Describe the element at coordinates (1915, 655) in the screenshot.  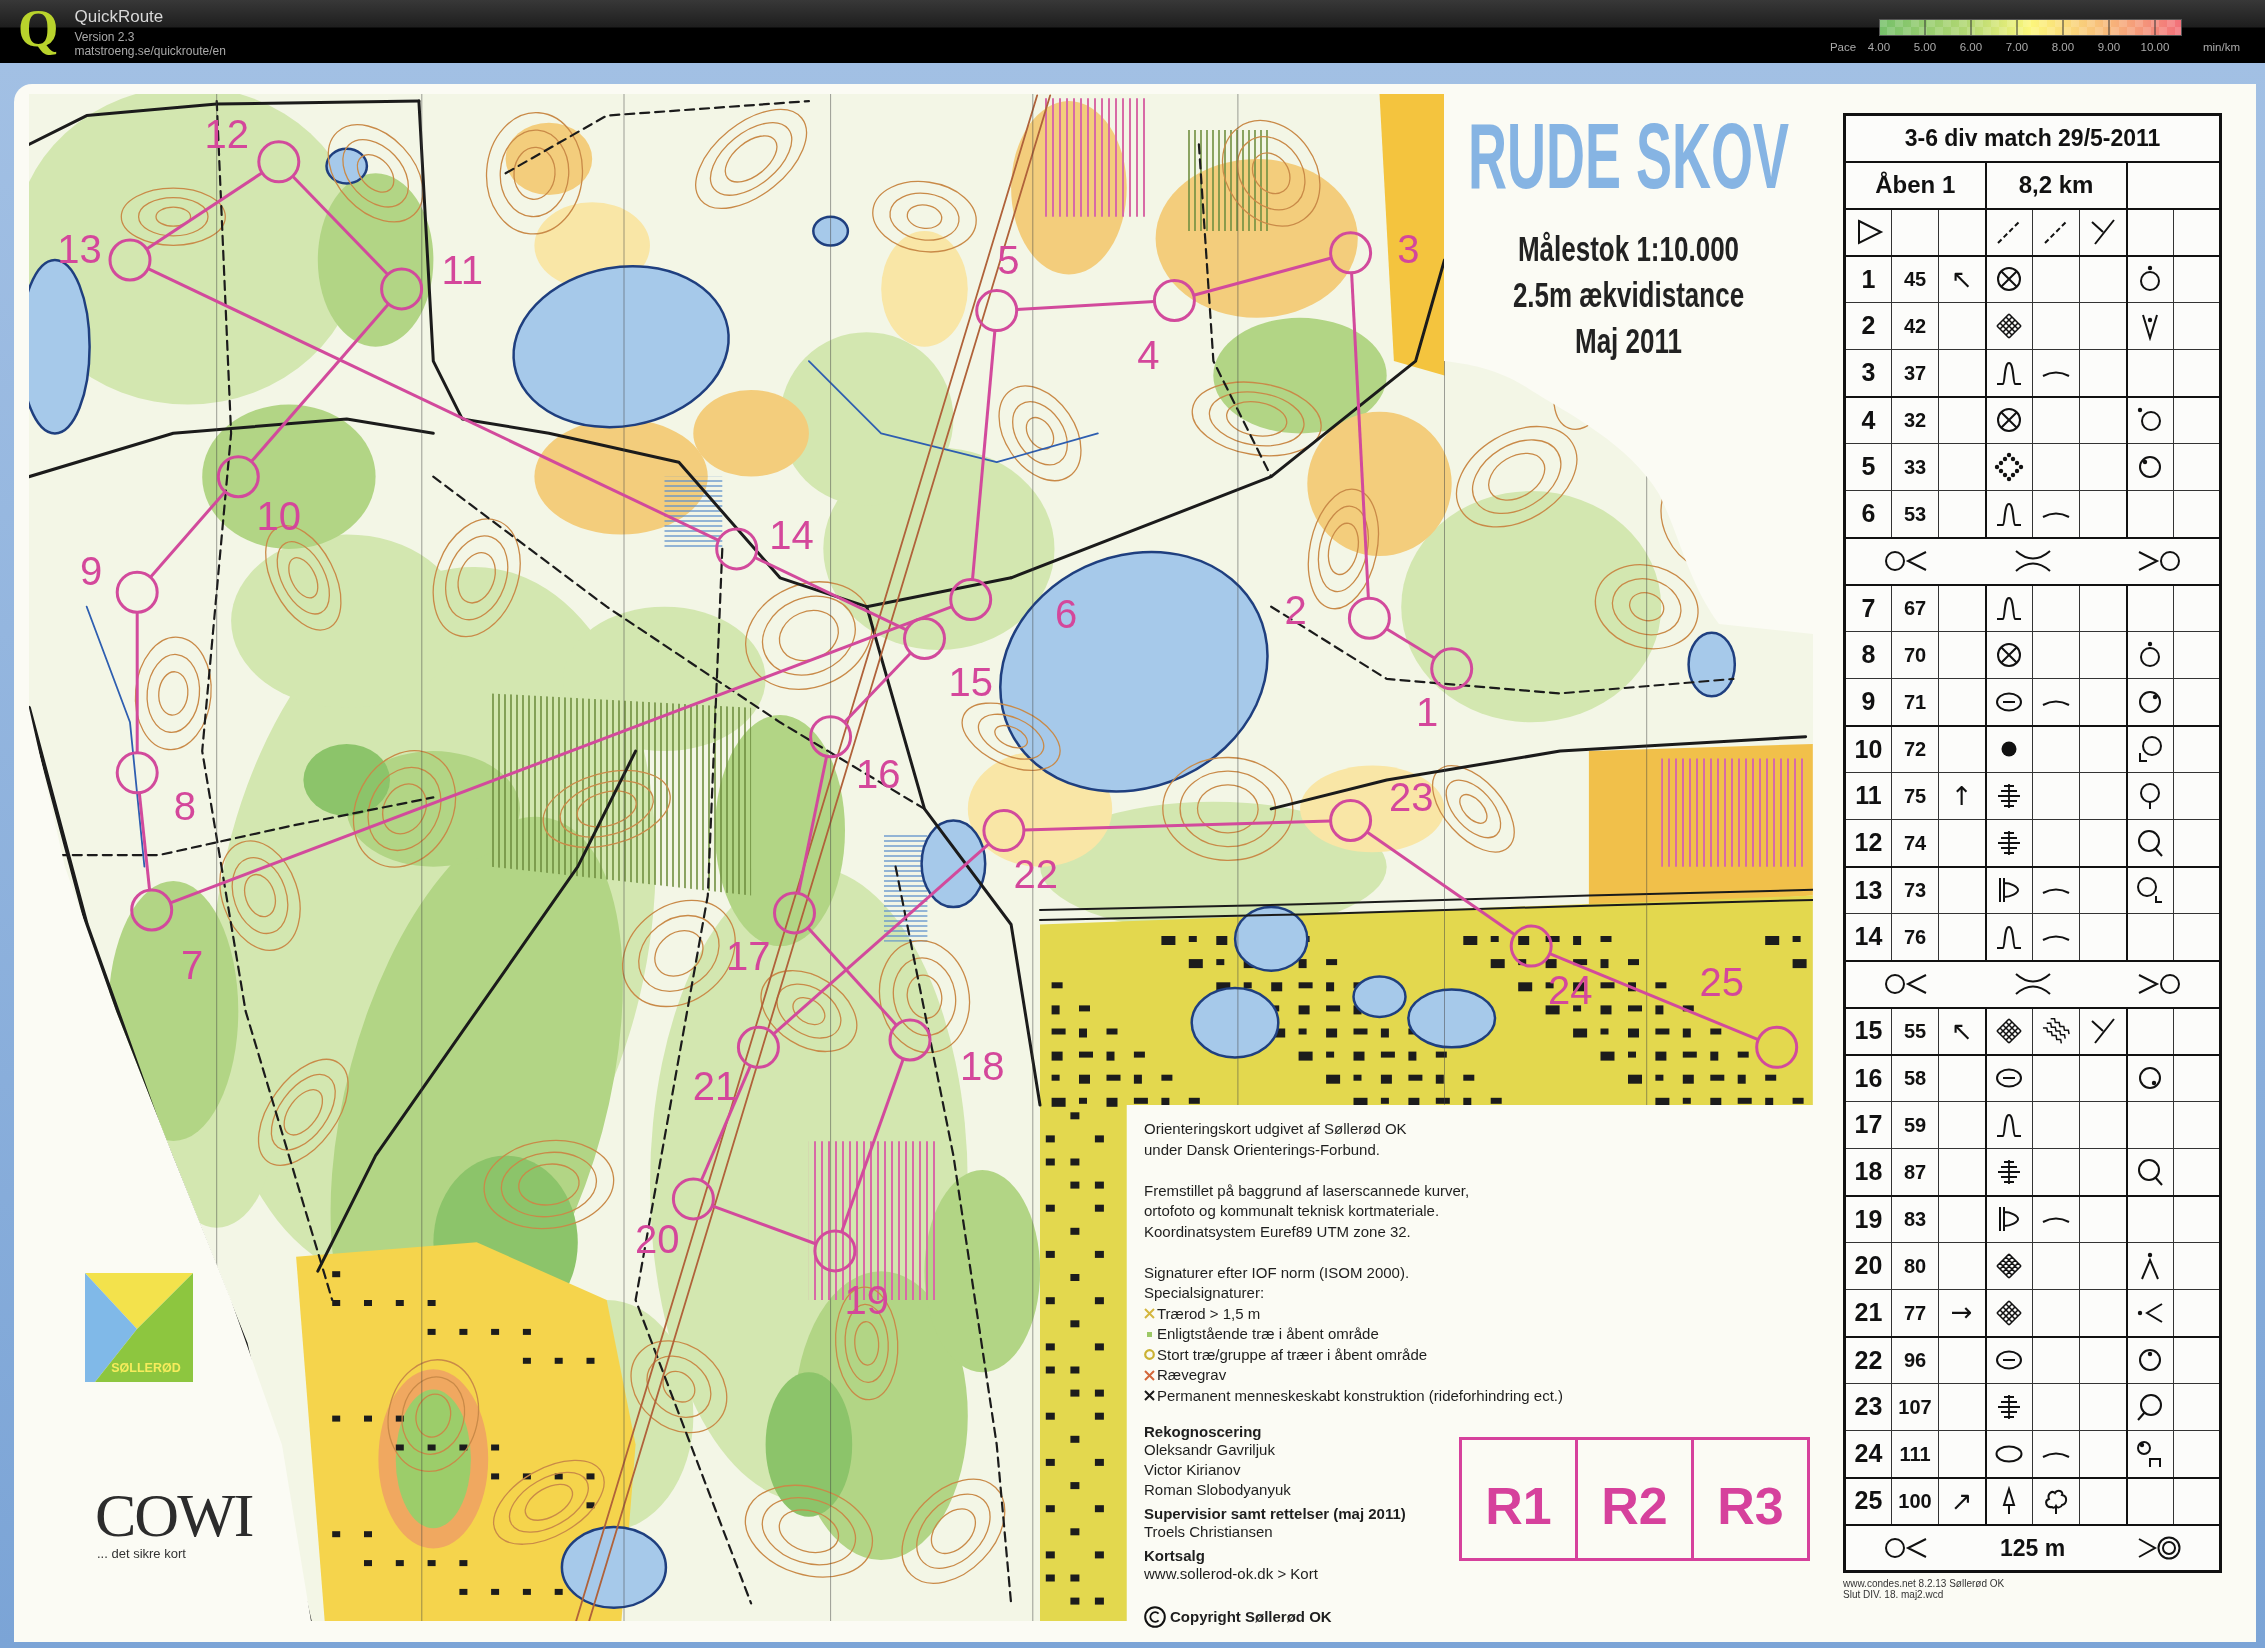
I see `description-code: 70` at that location.